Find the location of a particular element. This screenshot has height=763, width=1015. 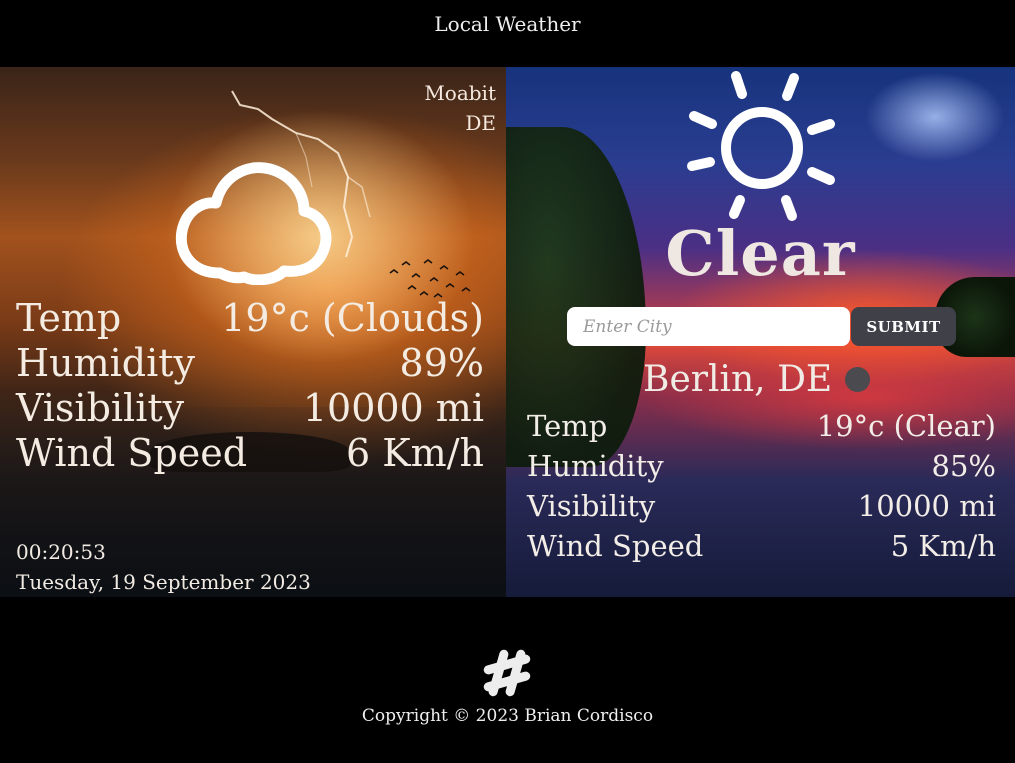

city-result: Berlin, DE is located at coordinates (757, 379).